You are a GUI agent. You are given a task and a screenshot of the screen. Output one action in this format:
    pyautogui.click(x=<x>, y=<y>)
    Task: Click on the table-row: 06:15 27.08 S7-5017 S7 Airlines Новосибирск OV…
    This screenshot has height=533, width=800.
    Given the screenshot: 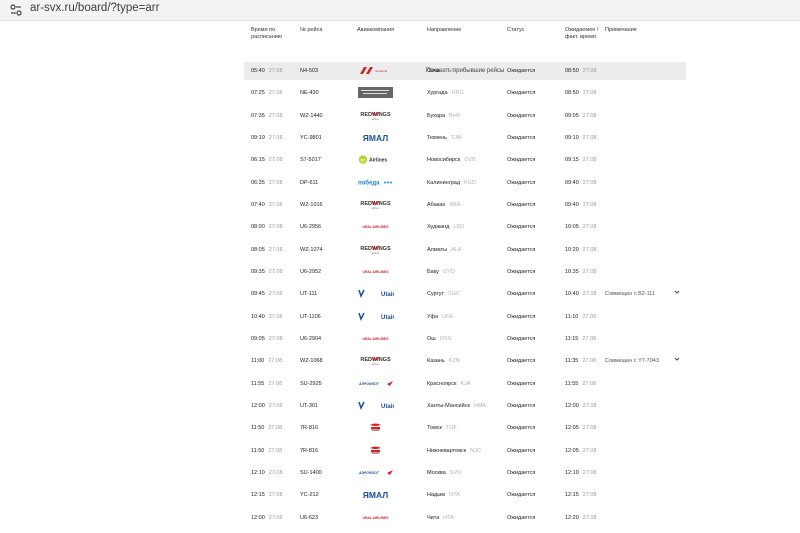 What is the action you would take?
    pyautogui.click(x=465, y=160)
    